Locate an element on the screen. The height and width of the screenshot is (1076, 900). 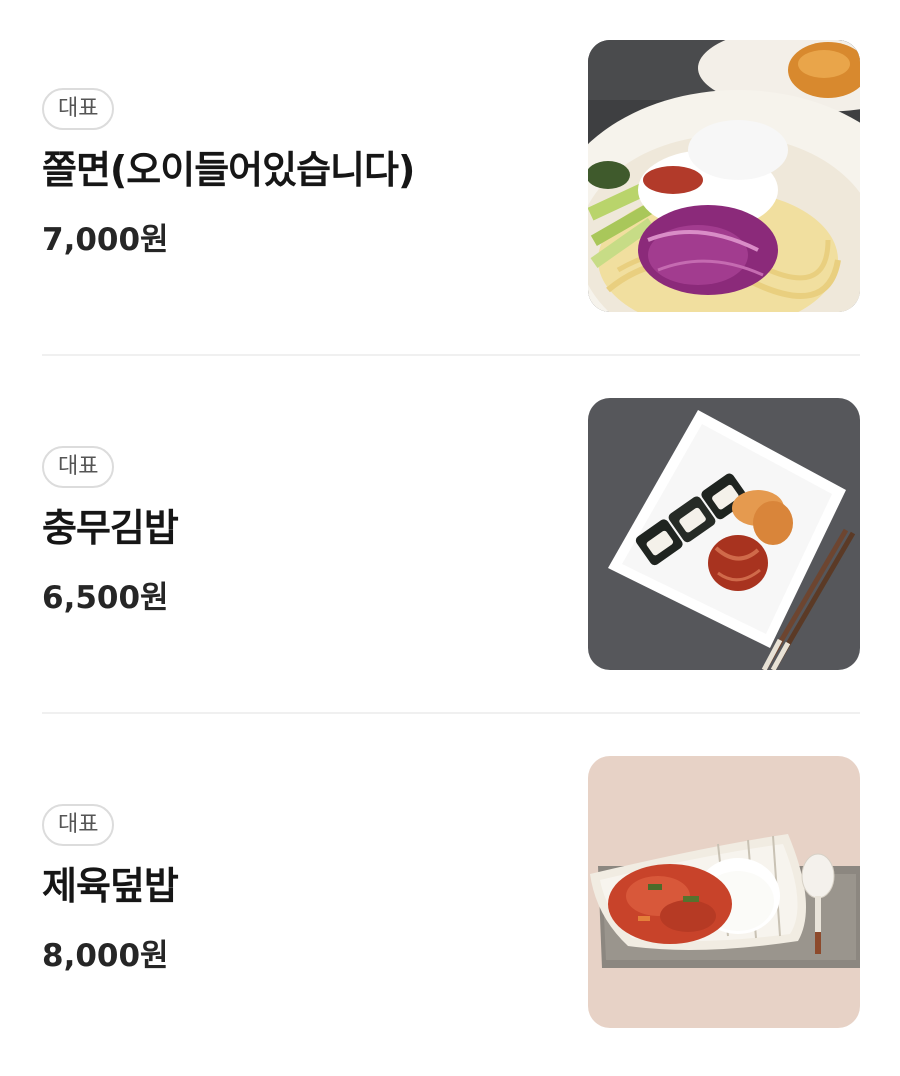
menu-item-price: 6,500원 is located at coordinates (105, 598).